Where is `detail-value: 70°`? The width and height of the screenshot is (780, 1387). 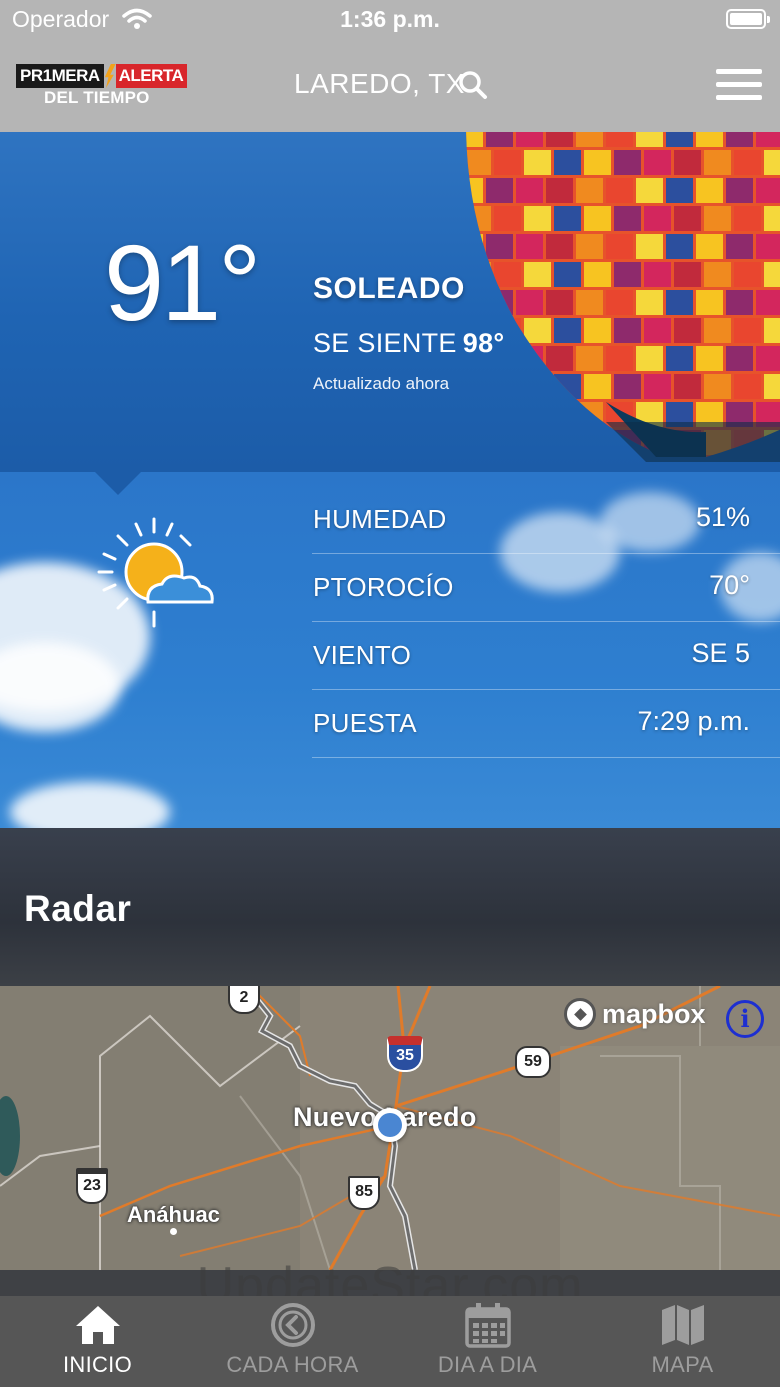 detail-value: 70° is located at coordinates (729, 585).